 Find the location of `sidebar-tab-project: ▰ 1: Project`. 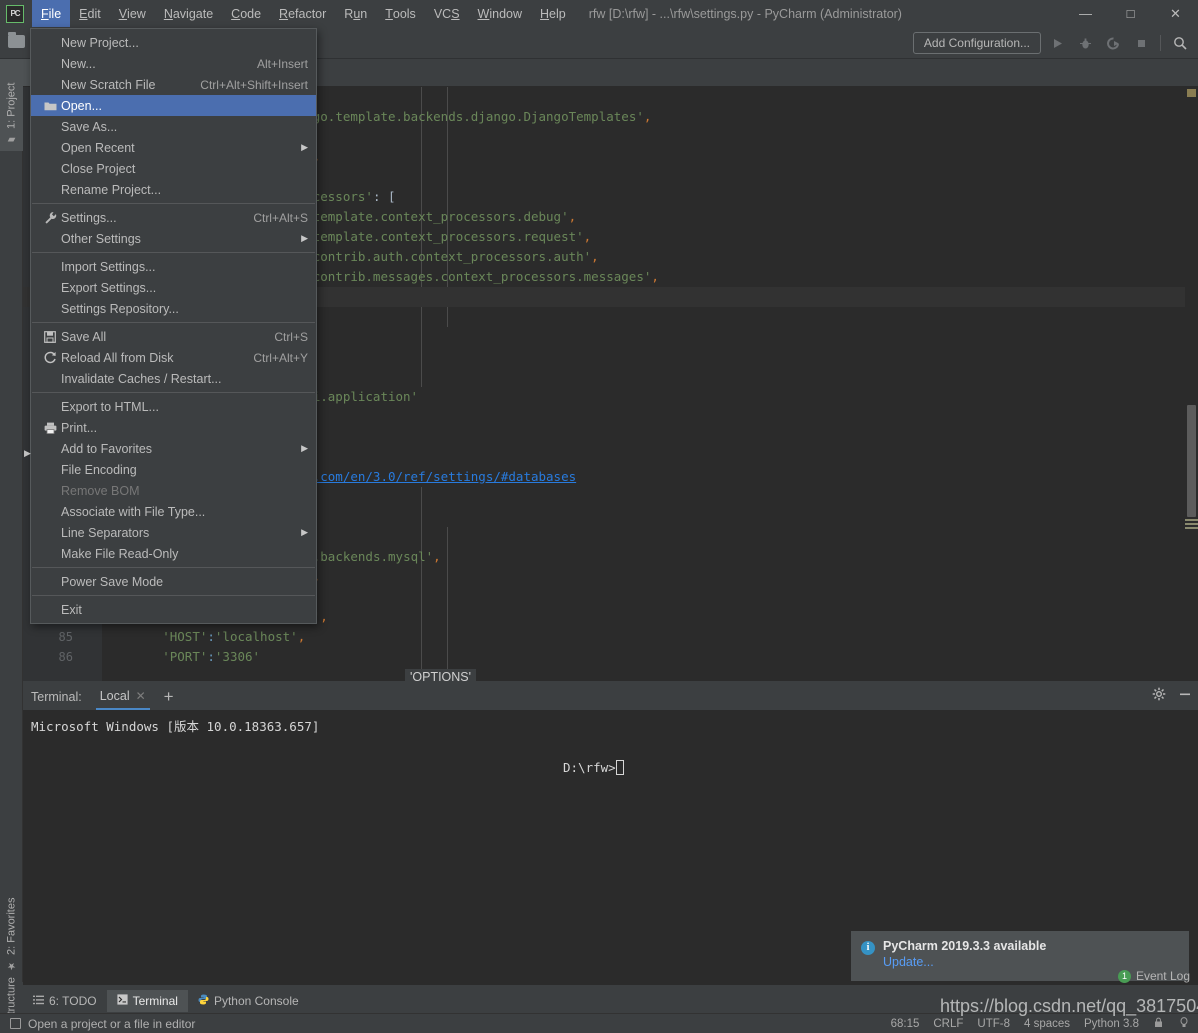

sidebar-tab-project: ▰ 1: Project is located at coordinates (11, 105).